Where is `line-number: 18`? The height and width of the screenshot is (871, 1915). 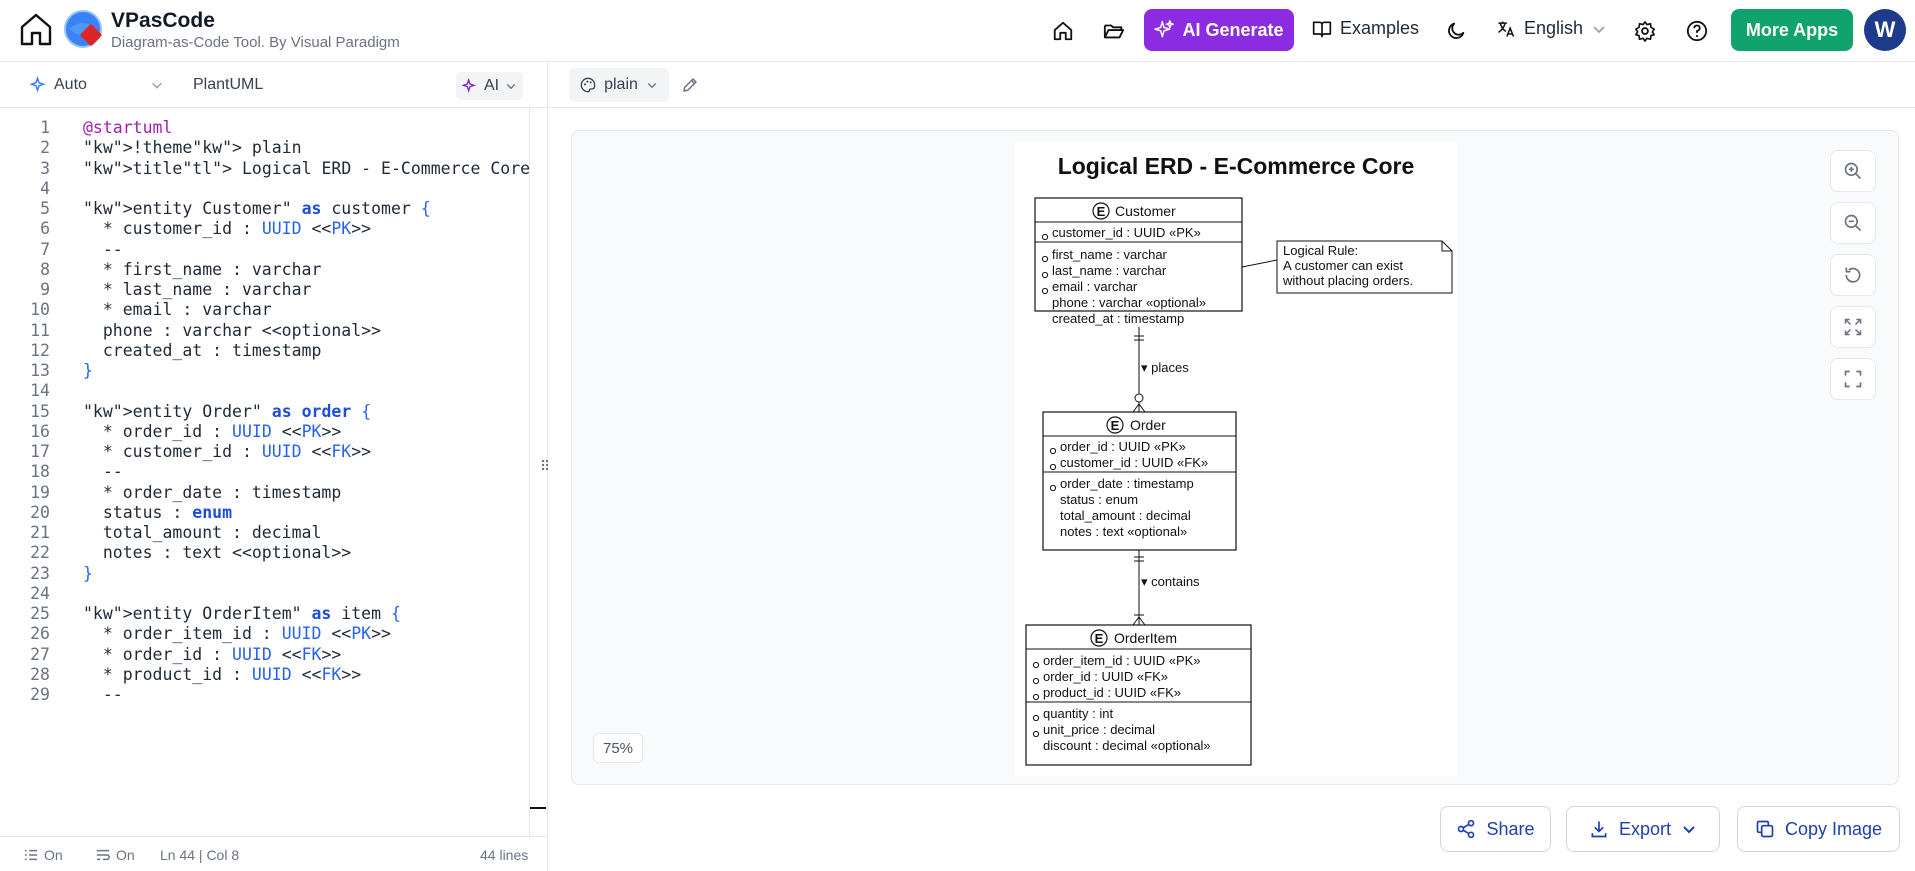
line-number: 18 is located at coordinates (40, 472).